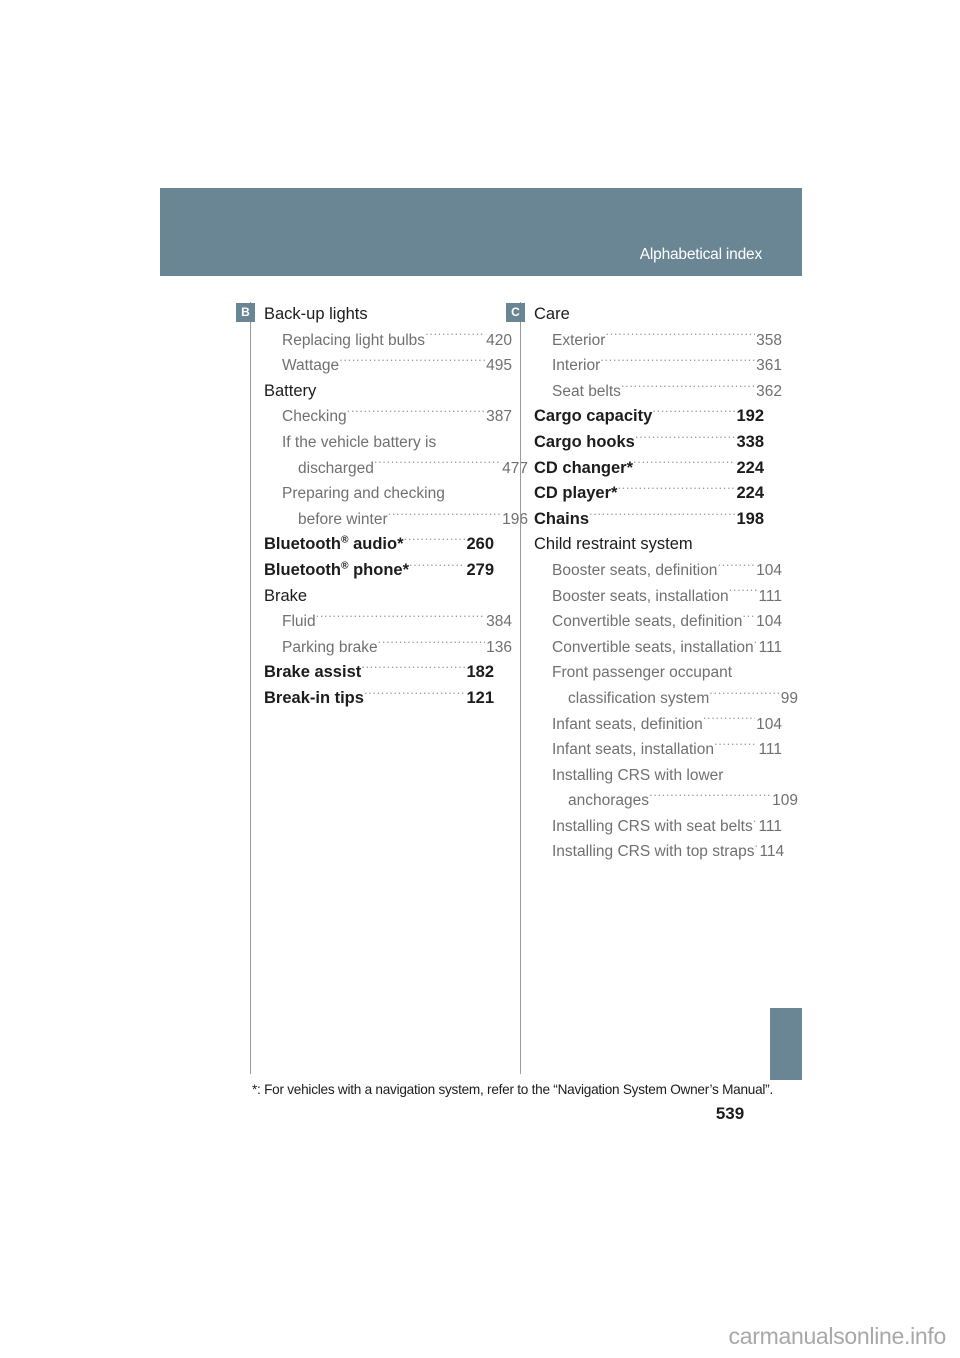 The image size is (960, 1358). What do you see at coordinates (586, 391) in the screenshot?
I see `index-entry-label: Seat belts` at bounding box center [586, 391].